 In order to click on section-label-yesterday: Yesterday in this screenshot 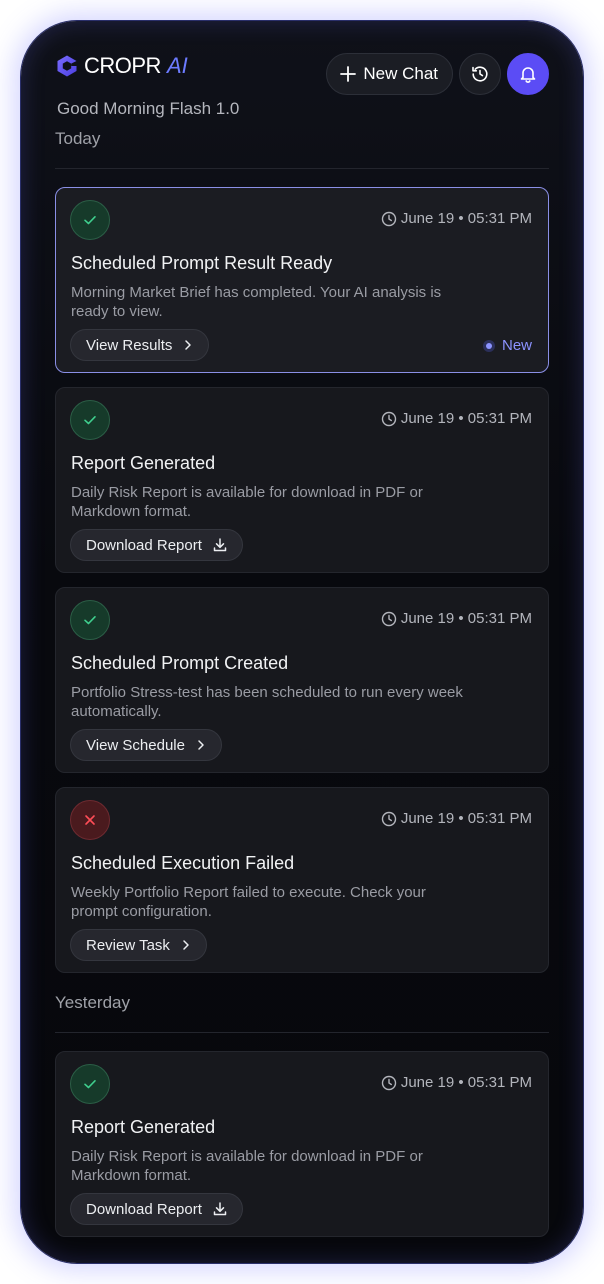, I will do `click(92, 1002)`.